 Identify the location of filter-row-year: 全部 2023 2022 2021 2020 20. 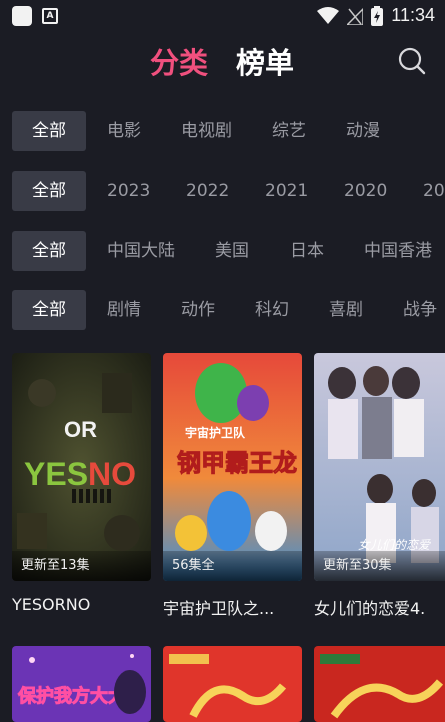
(222, 191).